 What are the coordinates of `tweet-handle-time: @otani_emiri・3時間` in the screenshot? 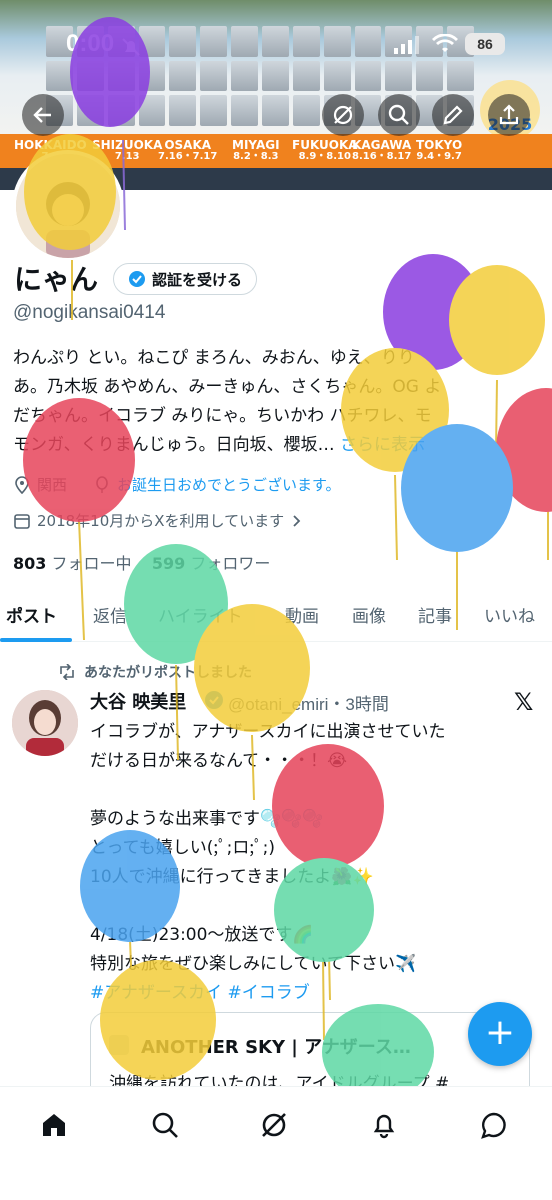 It's located at (308, 702).